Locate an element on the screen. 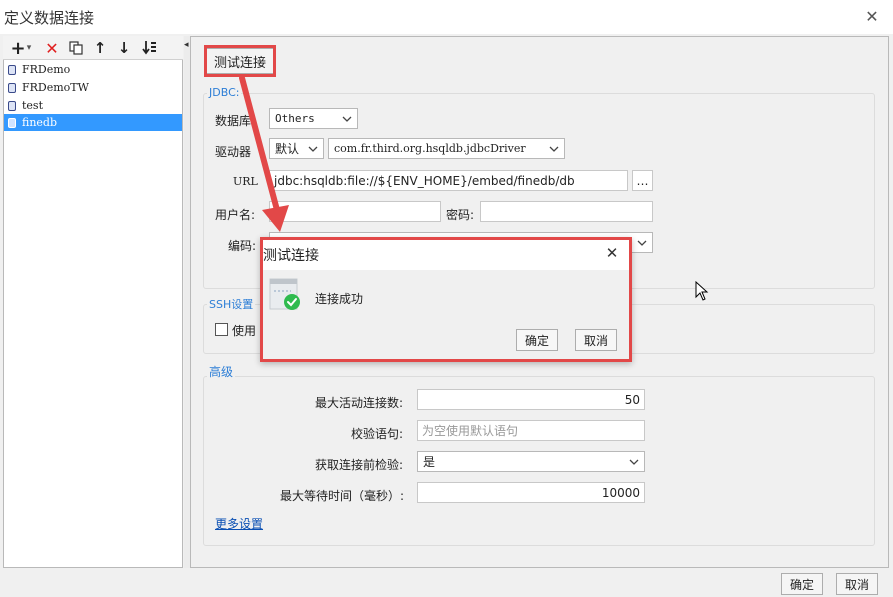 Image resolution: width=893 pixels, height=597 pixels. connection-item-frdemotw: FRDemoTW is located at coordinates (93, 87).